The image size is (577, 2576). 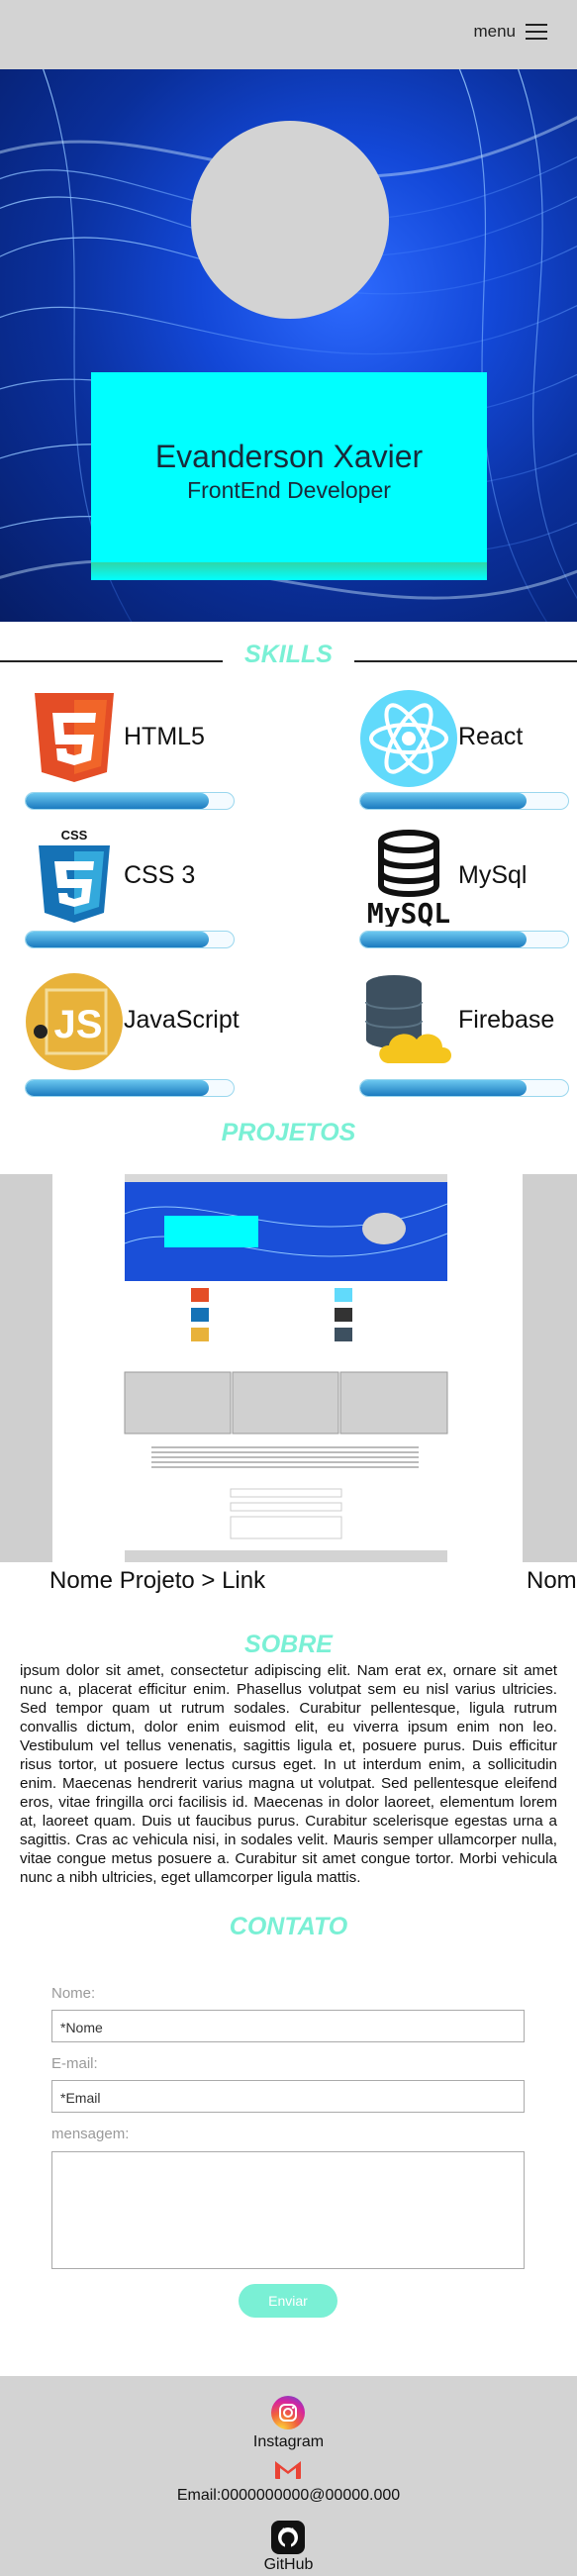 I want to click on skill-html5: HTML5, so click(x=133, y=750).